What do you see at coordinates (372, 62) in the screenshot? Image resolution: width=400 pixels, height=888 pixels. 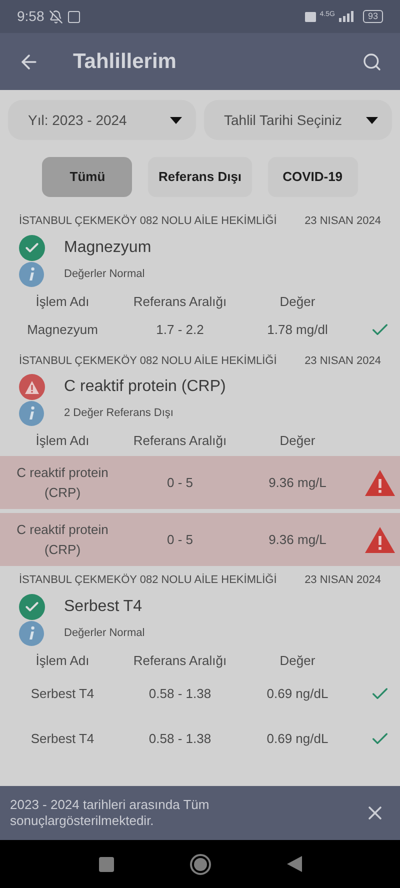 I see `search-icon` at bounding box center [372, 62].